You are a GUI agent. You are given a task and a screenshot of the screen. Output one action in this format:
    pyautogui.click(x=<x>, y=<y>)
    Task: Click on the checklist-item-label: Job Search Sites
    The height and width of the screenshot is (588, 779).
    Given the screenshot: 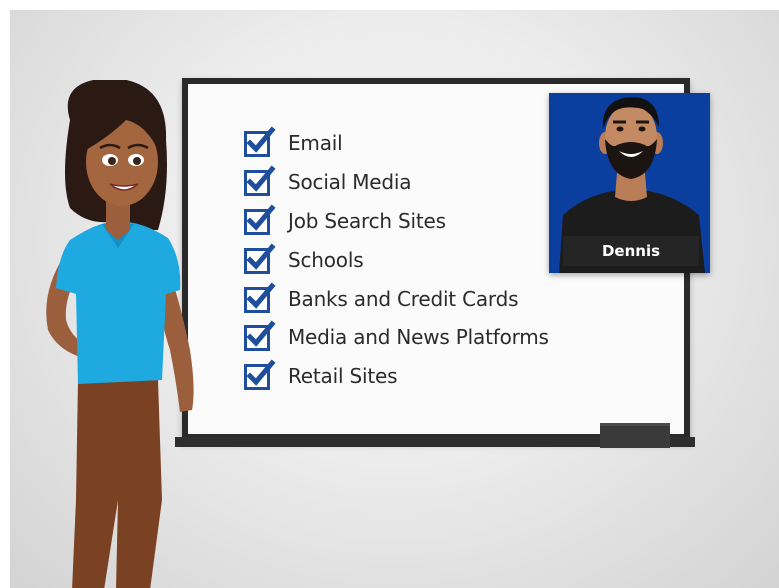 What is the action you would take?
    pyautogui.click(x=367, y=220)
    